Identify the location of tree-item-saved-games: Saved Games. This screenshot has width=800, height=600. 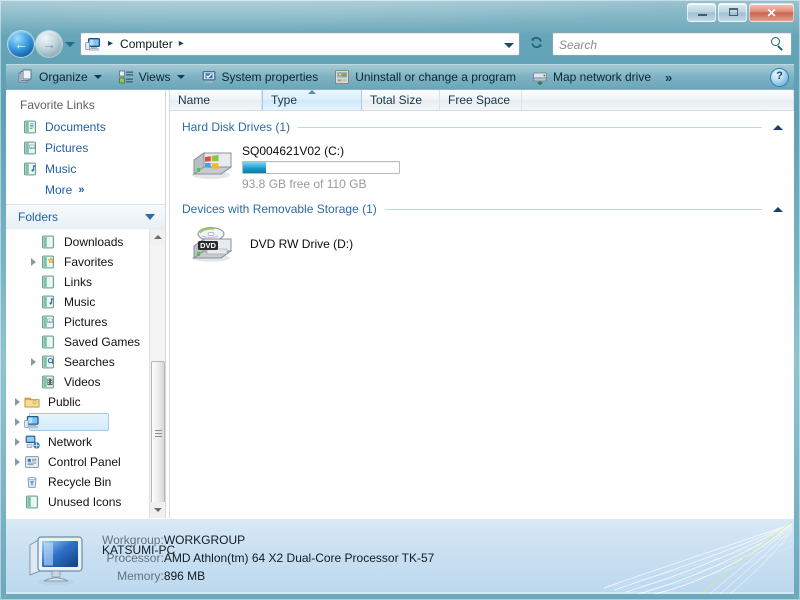
(78, 342).